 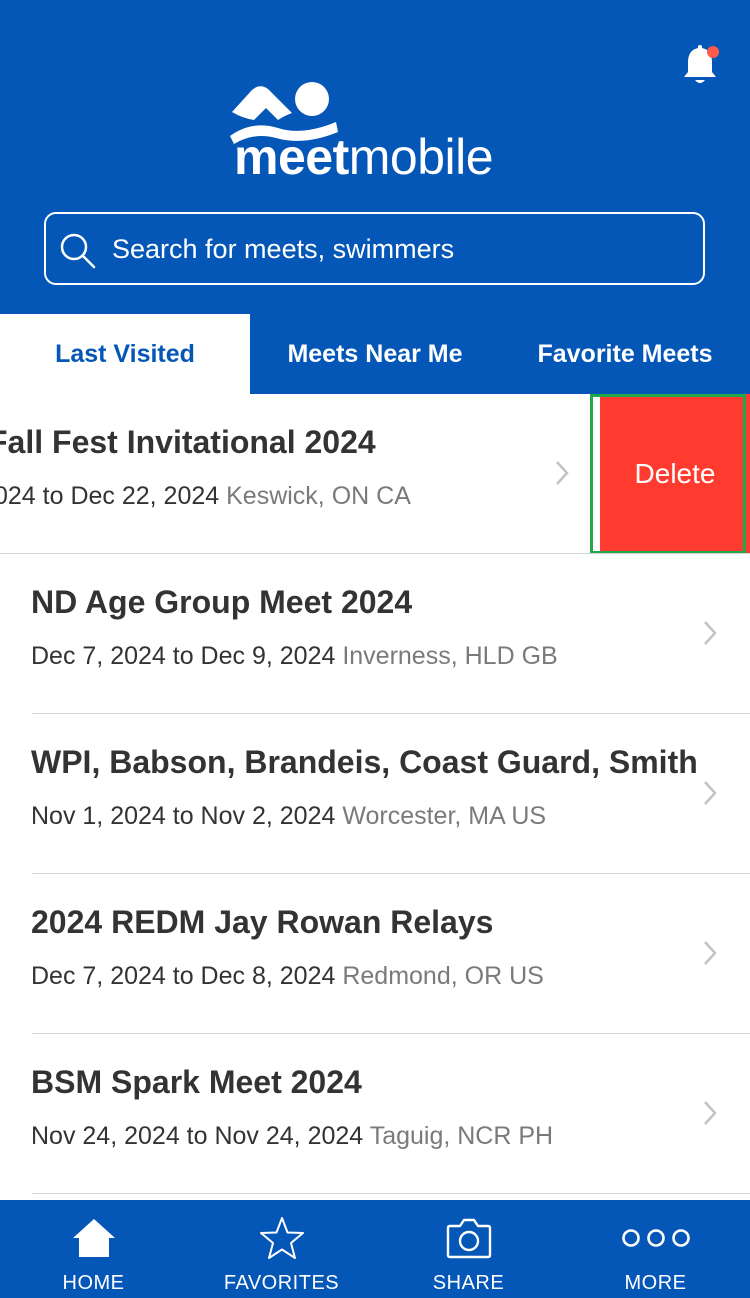 What do you see at coordinates (700, 66) in the screenshot?
I see `notifications-button` at bounding box center [700, 66].